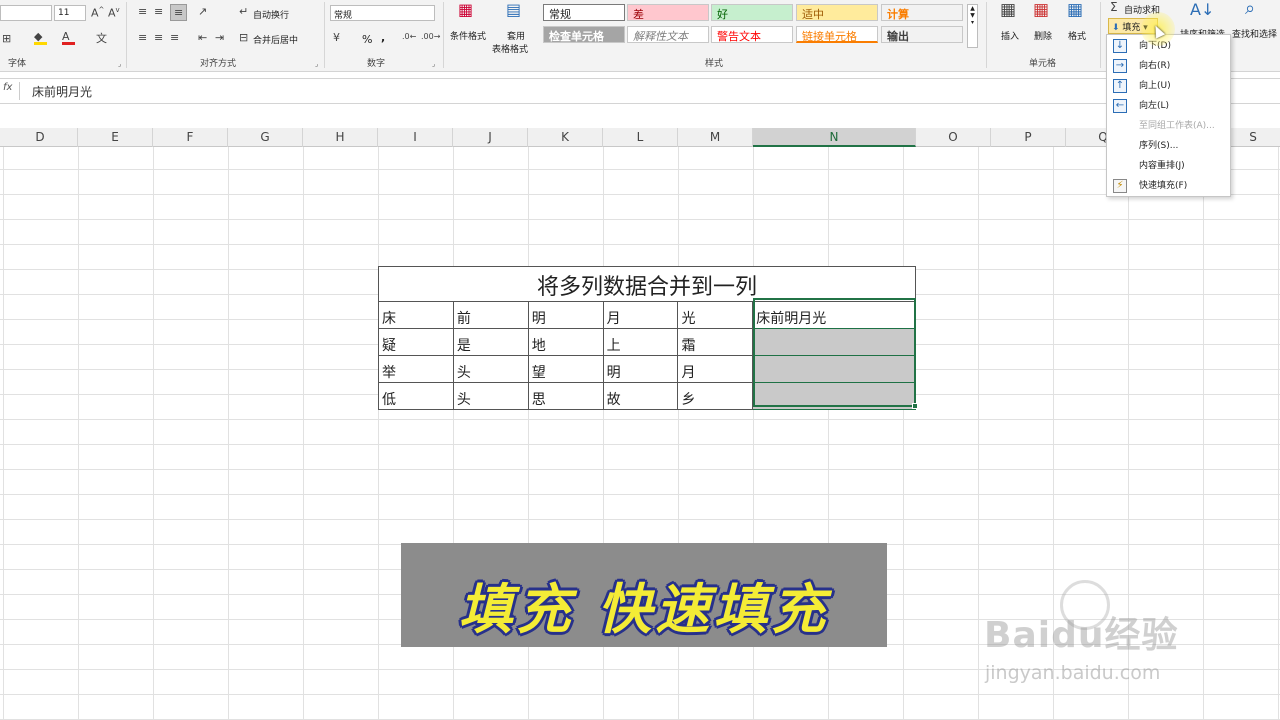  What do you see at coordinates (972, 26) in the screenshot?
I see `styles-scroll: ▲ ▼ ▾` at bounding box center [972, 26].